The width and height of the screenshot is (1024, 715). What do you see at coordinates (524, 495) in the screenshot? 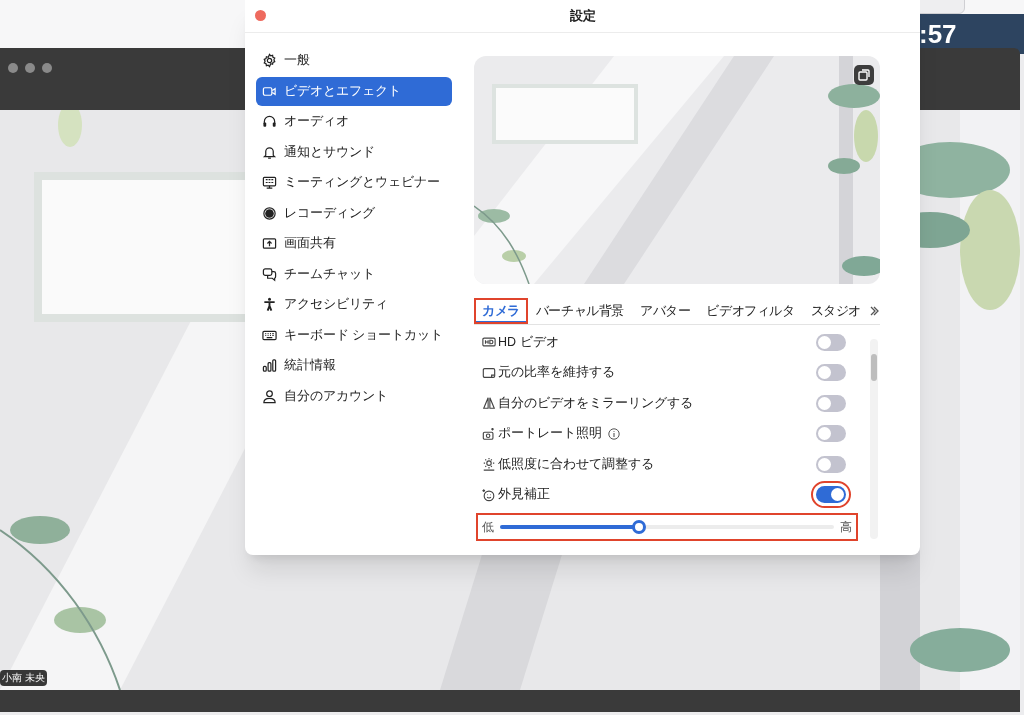
I see `option-label: 外見補正` at bounding box center [524, 495].